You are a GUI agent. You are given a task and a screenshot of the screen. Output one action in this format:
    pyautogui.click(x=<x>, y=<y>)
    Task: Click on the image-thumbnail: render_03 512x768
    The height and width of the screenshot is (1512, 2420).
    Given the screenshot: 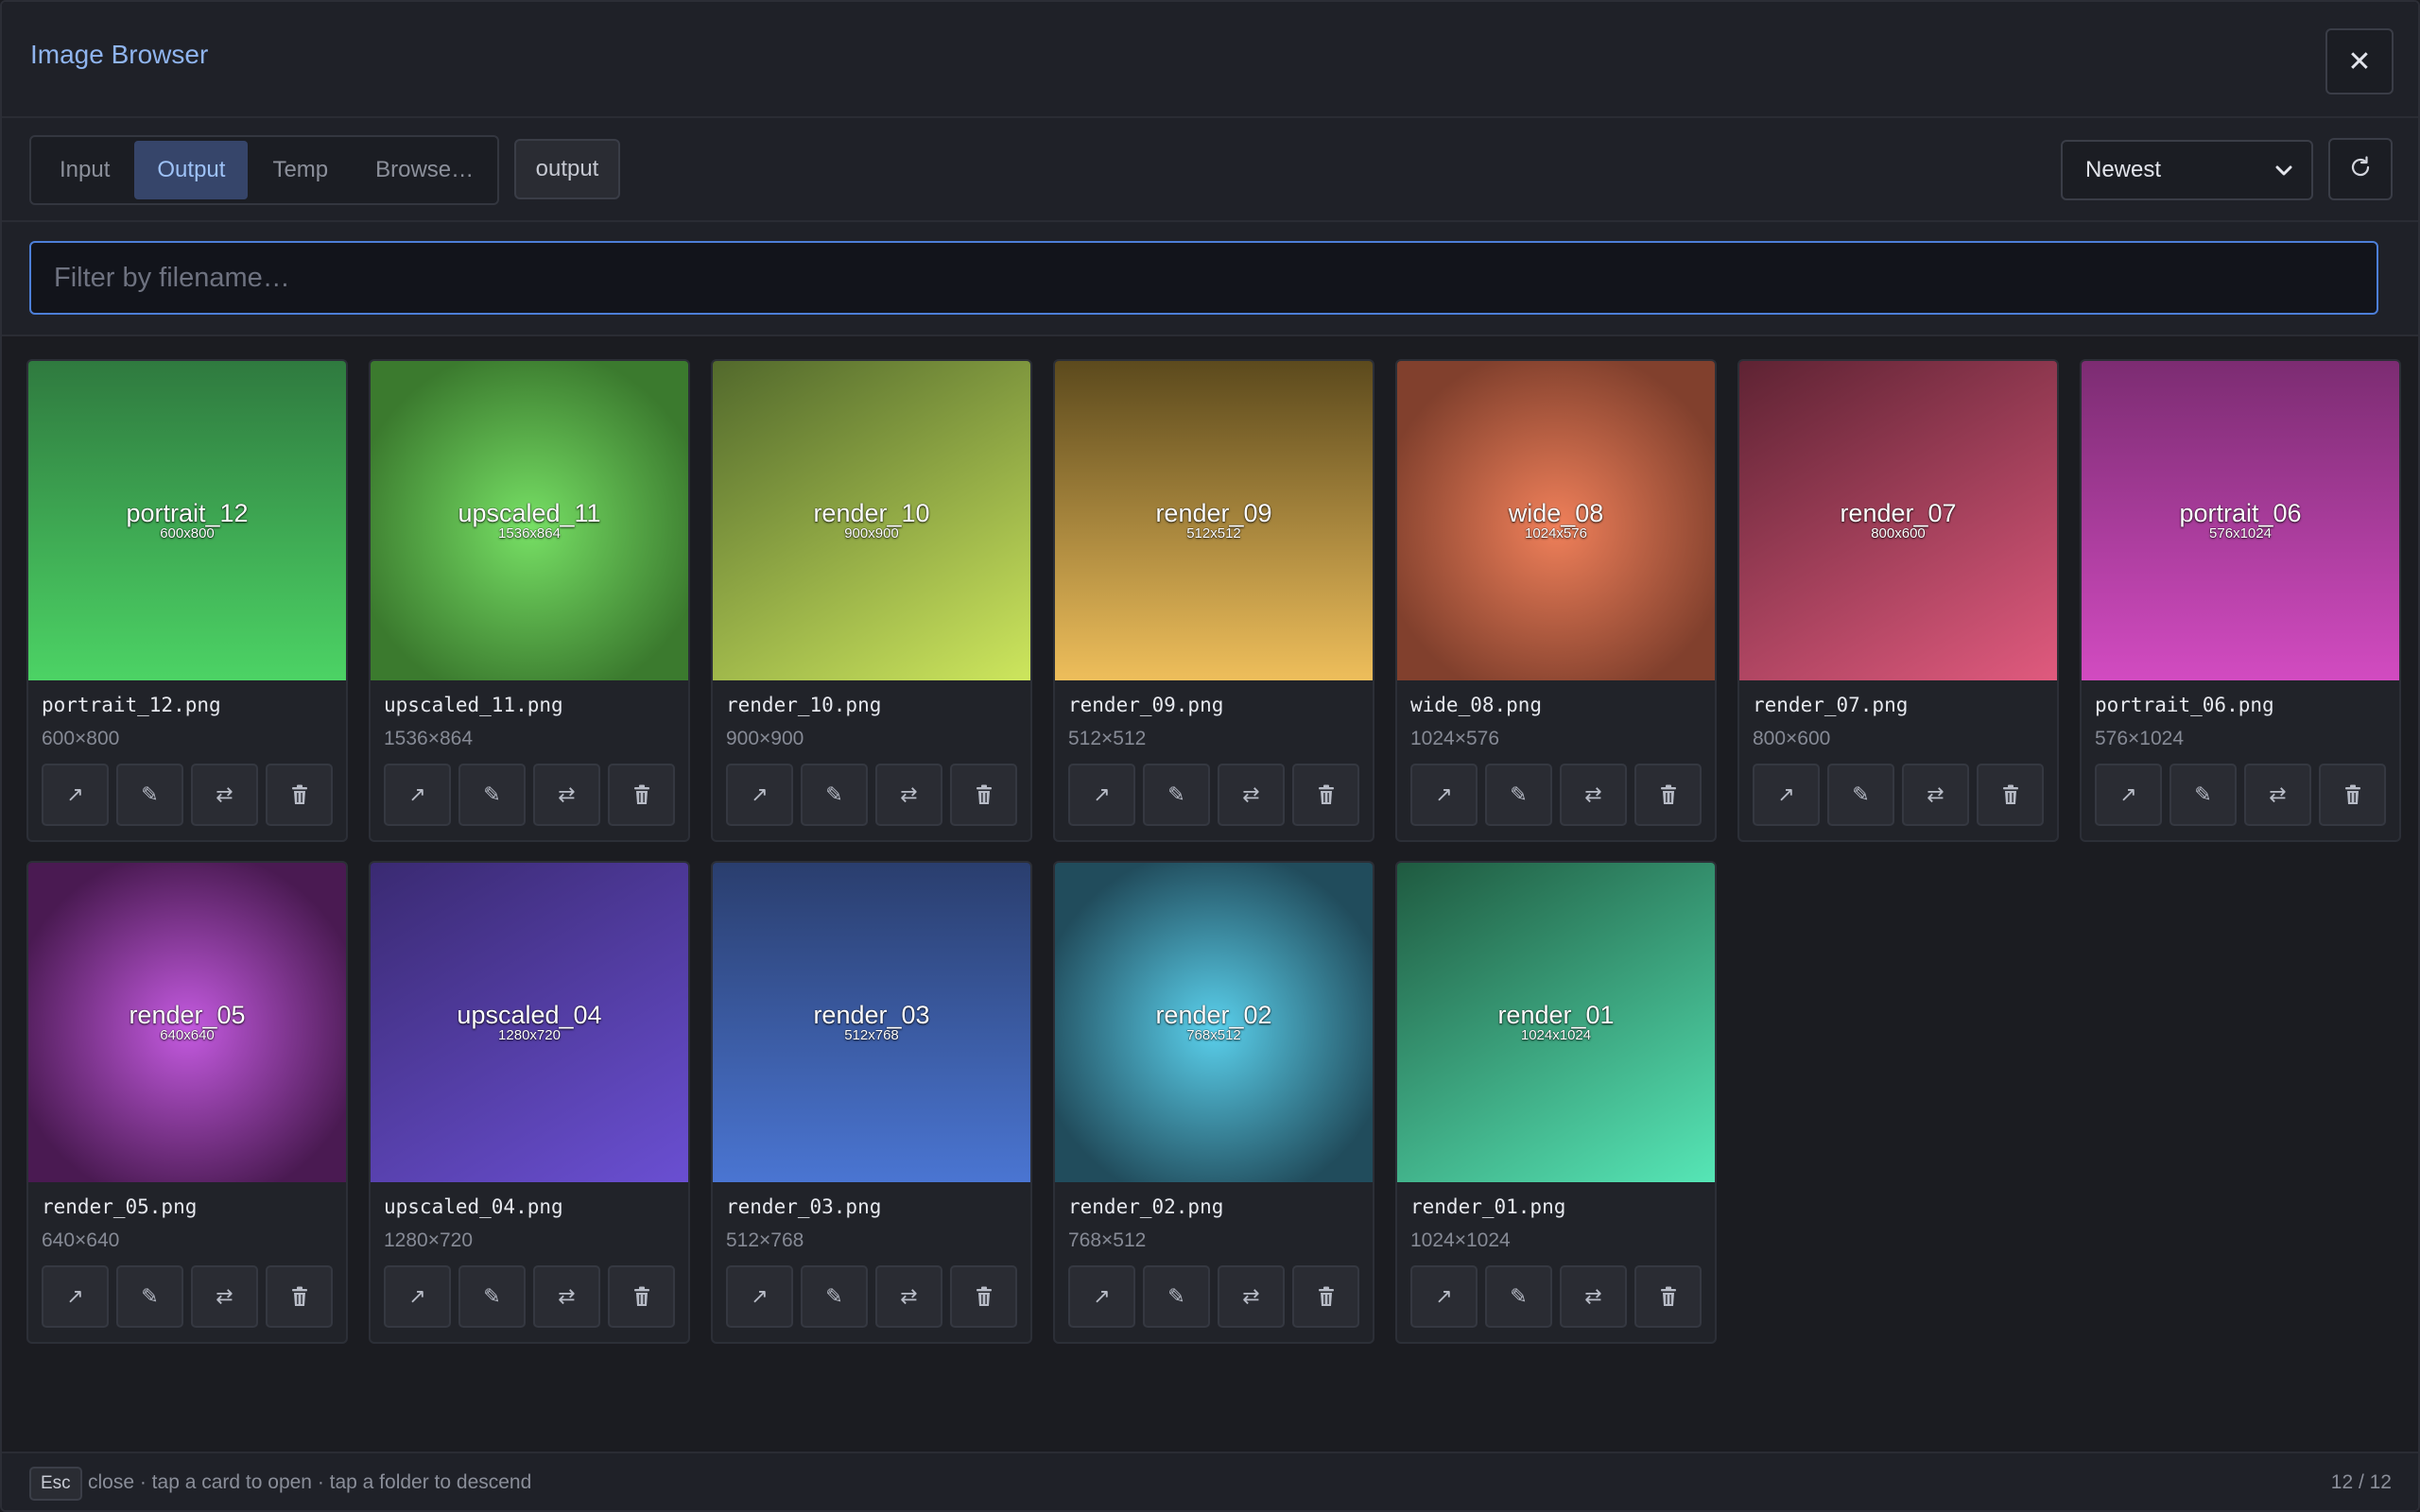 What is the action you would take?
    pyautogui.click(x=871, y=1022)
    